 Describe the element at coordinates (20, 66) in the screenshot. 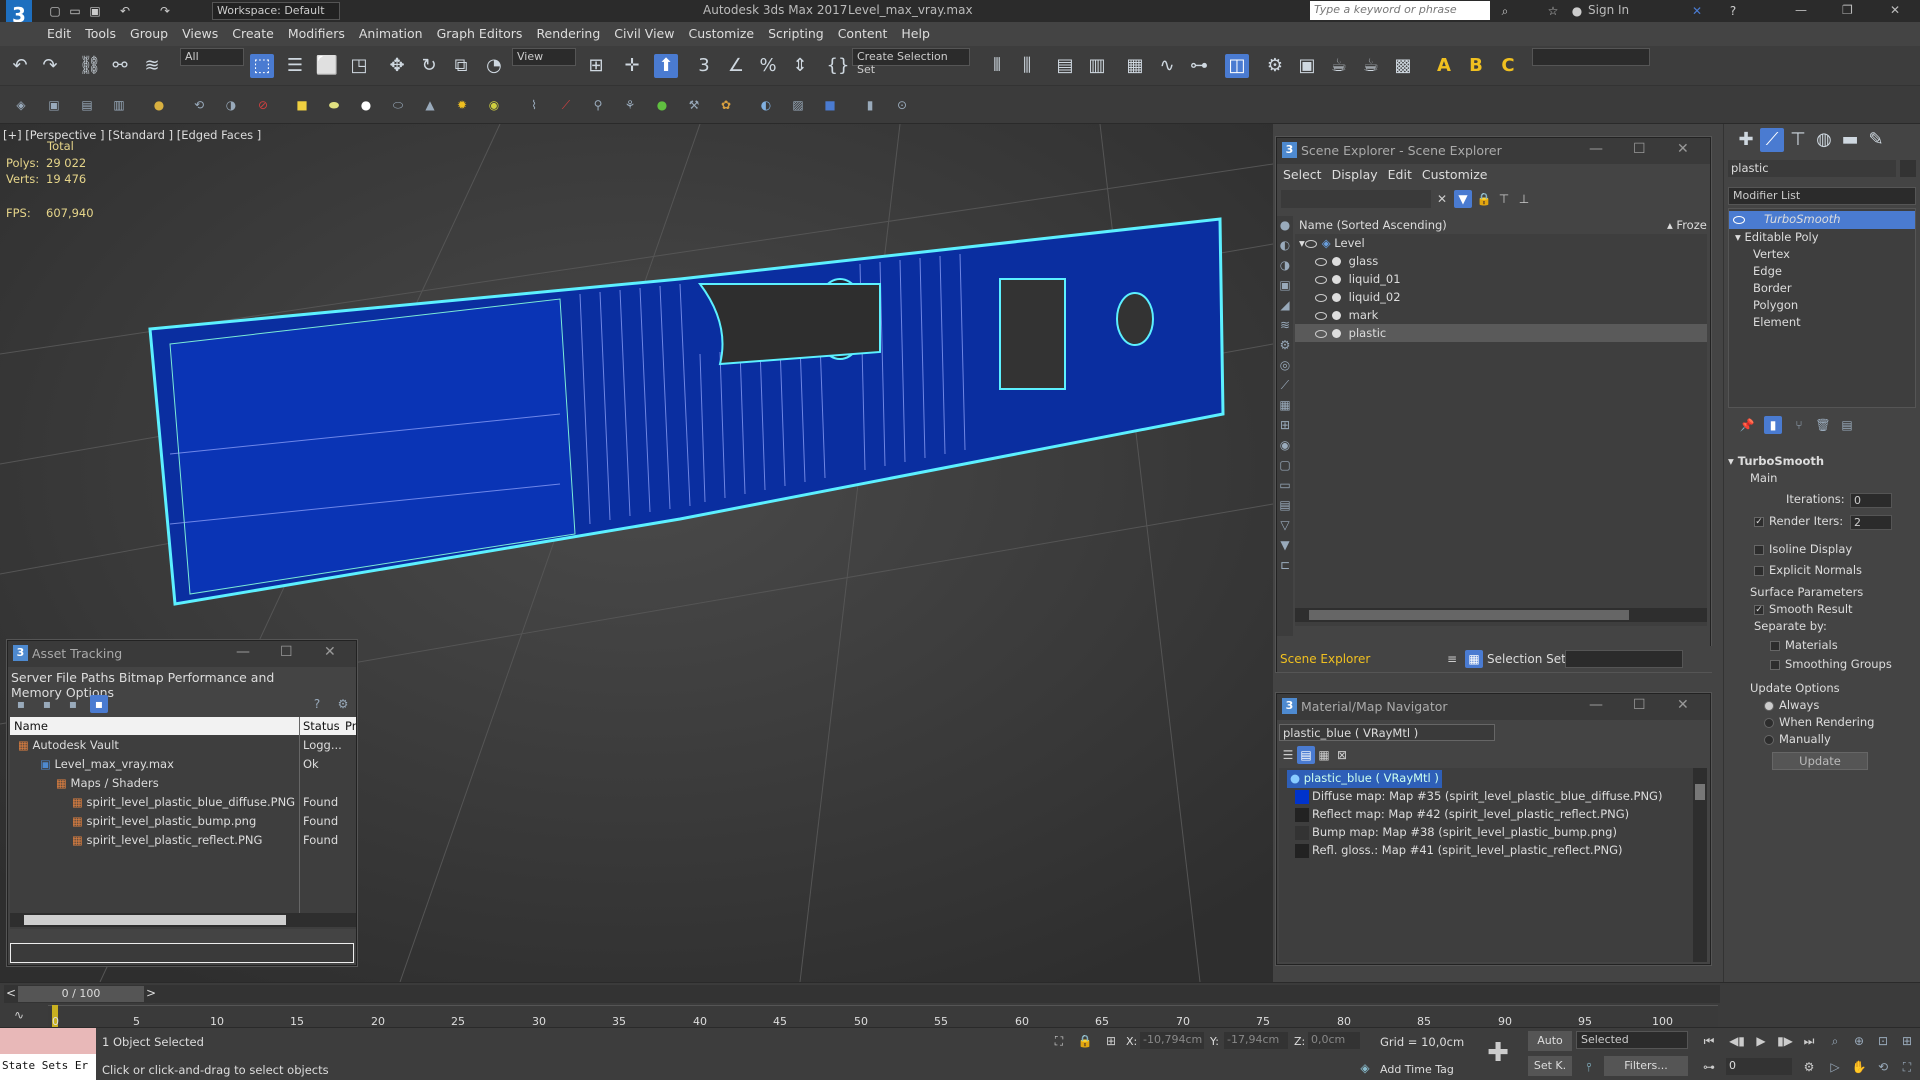

I see `undo-icon: ↶` at that location.